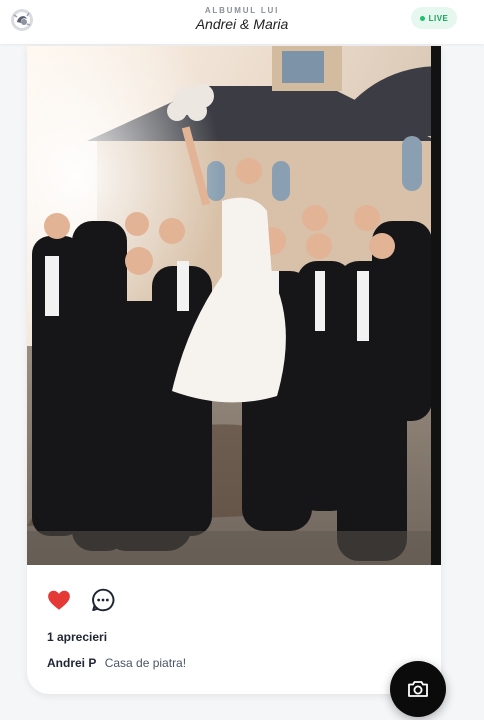 This screenshot has height=720, width=484. I want to click on comment-text: Casa de piatra!, so click(145, 663).